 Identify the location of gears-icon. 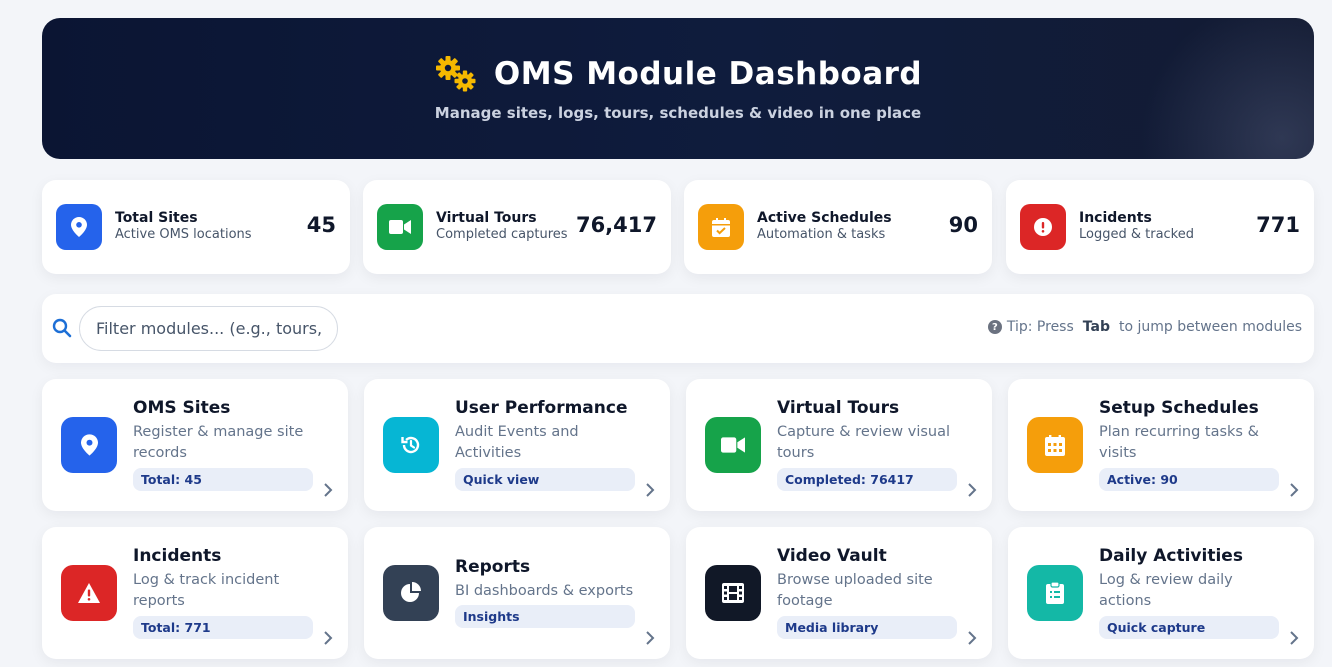
(455, 74).